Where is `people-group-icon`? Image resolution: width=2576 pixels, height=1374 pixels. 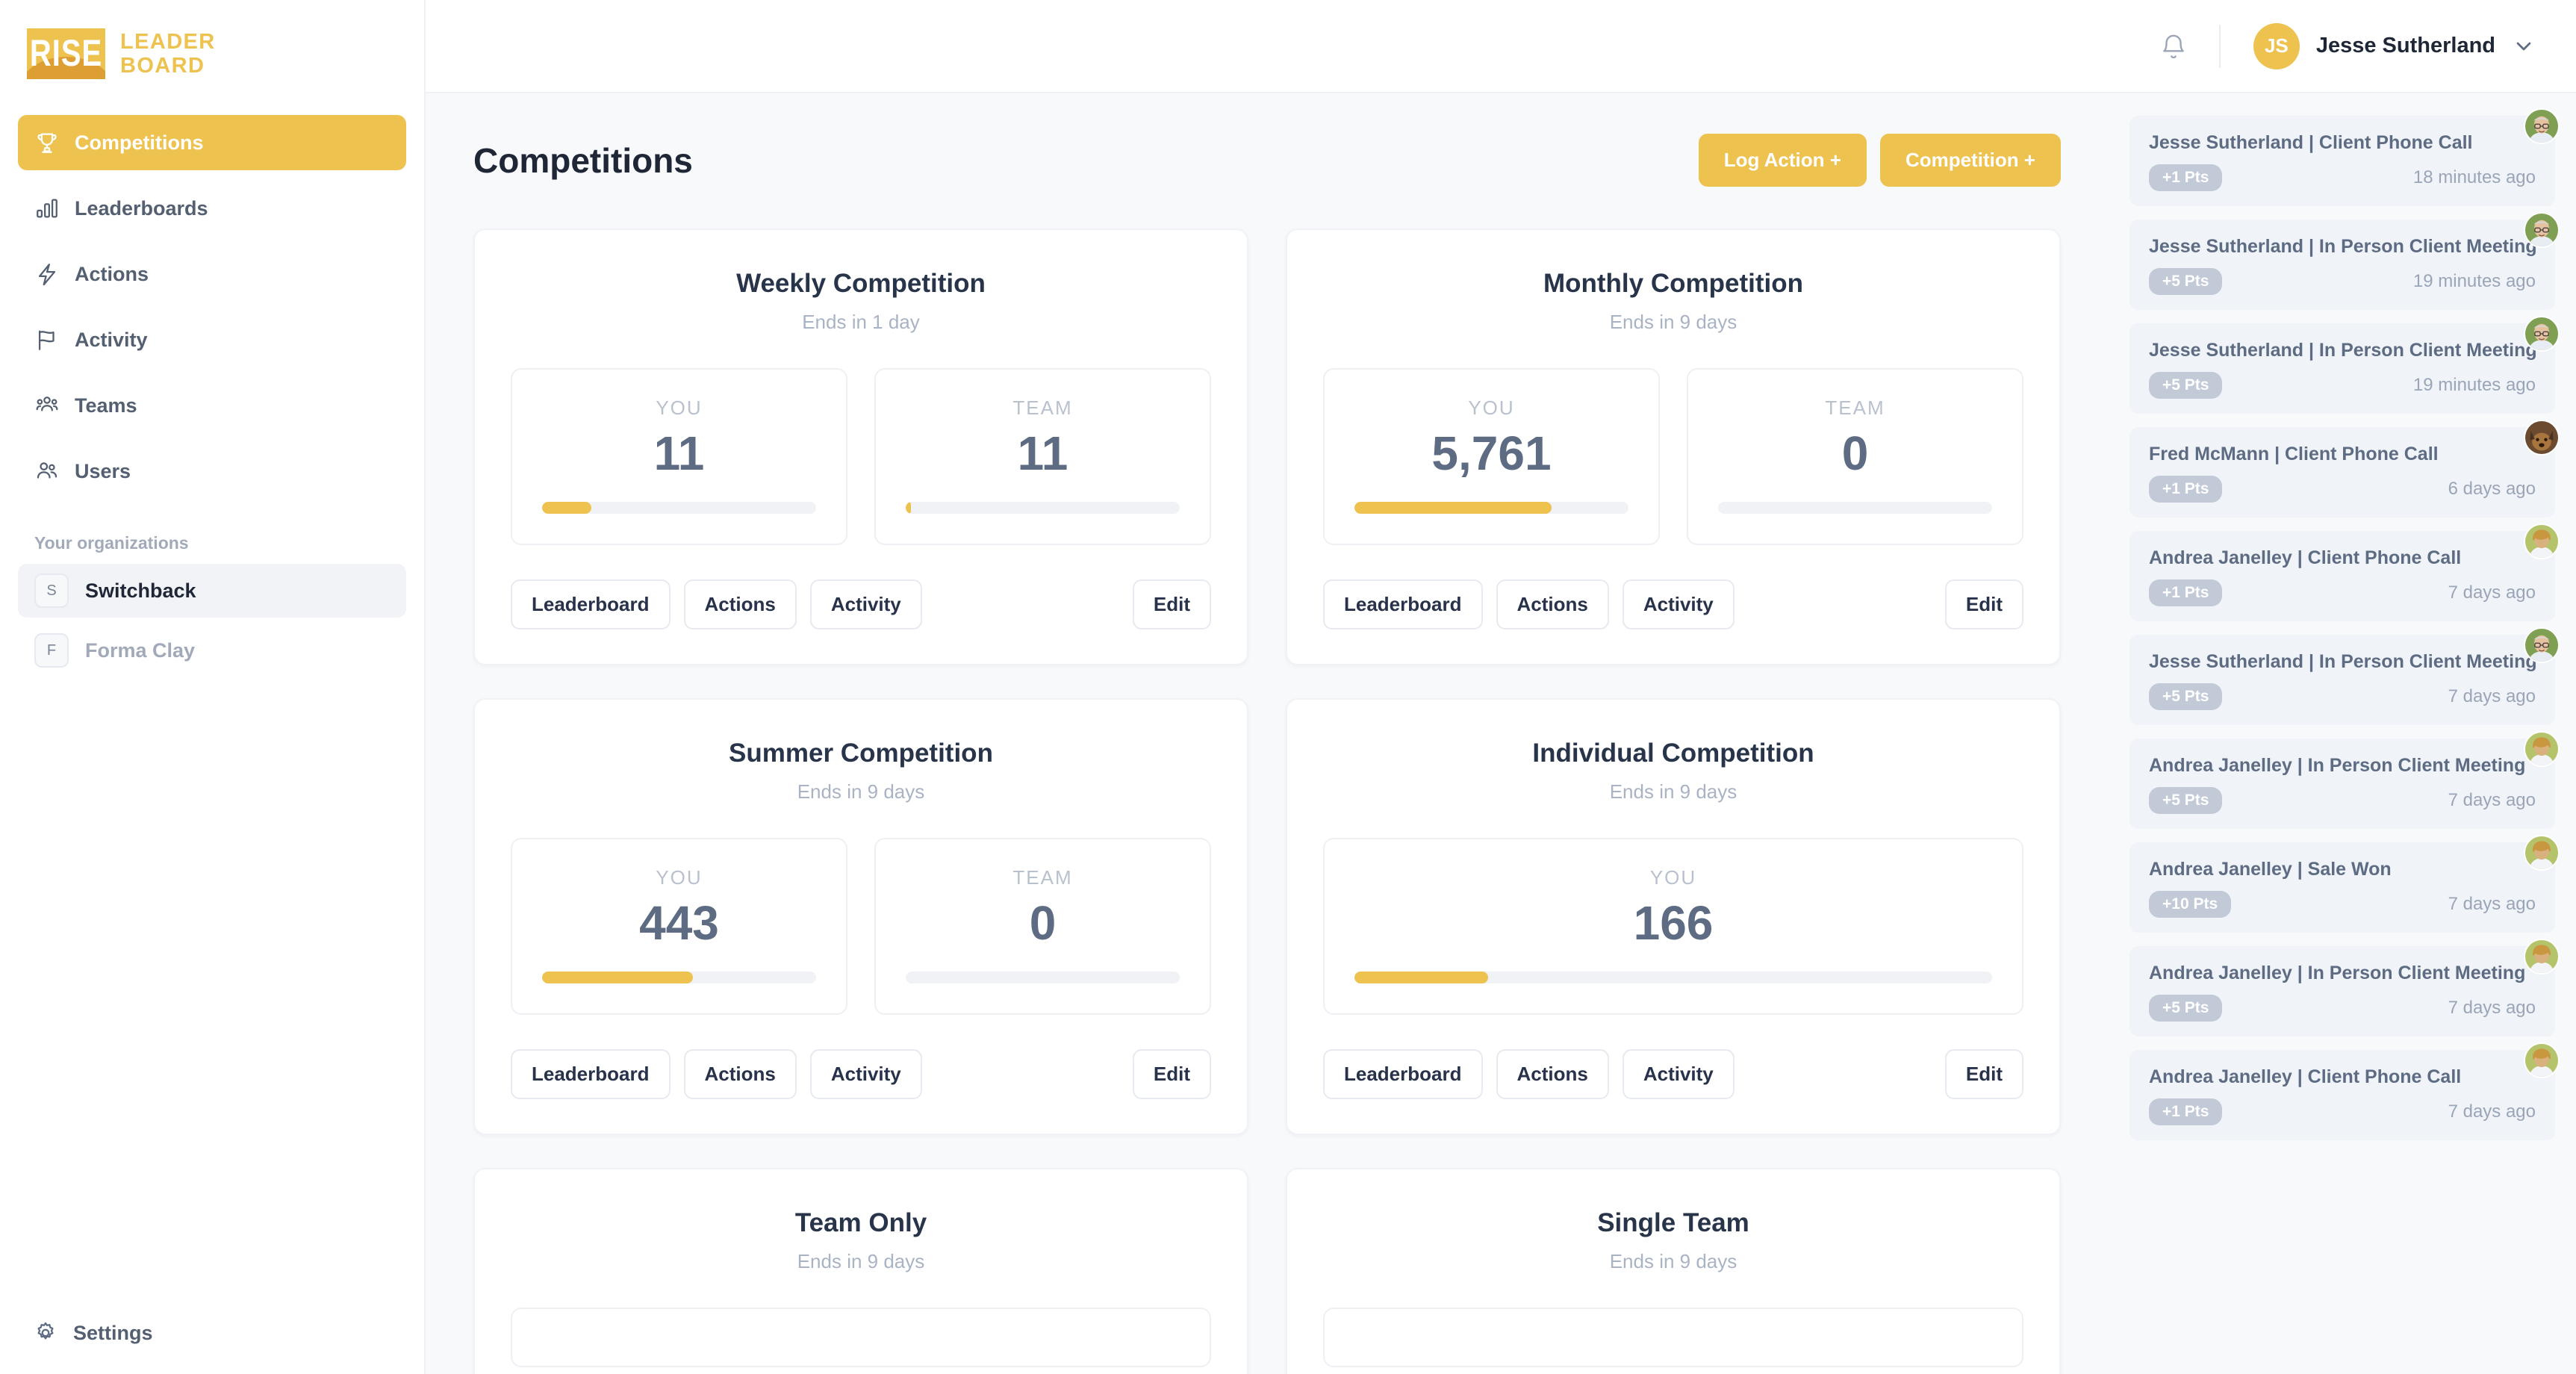 people-group-icon is located at coordinates (47, 405).